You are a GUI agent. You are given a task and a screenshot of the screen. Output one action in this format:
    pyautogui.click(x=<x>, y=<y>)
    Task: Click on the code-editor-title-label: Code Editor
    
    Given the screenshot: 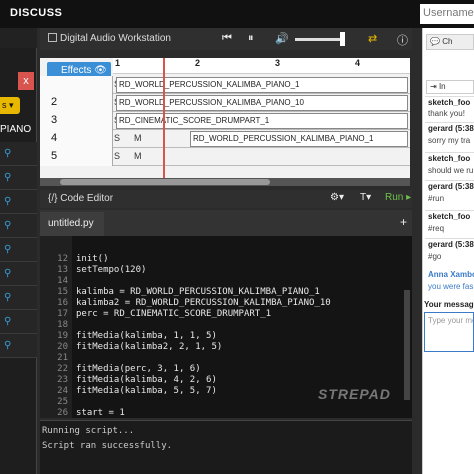 What is the action you would take?
    pyautogui.click(x=87, y=198)
    